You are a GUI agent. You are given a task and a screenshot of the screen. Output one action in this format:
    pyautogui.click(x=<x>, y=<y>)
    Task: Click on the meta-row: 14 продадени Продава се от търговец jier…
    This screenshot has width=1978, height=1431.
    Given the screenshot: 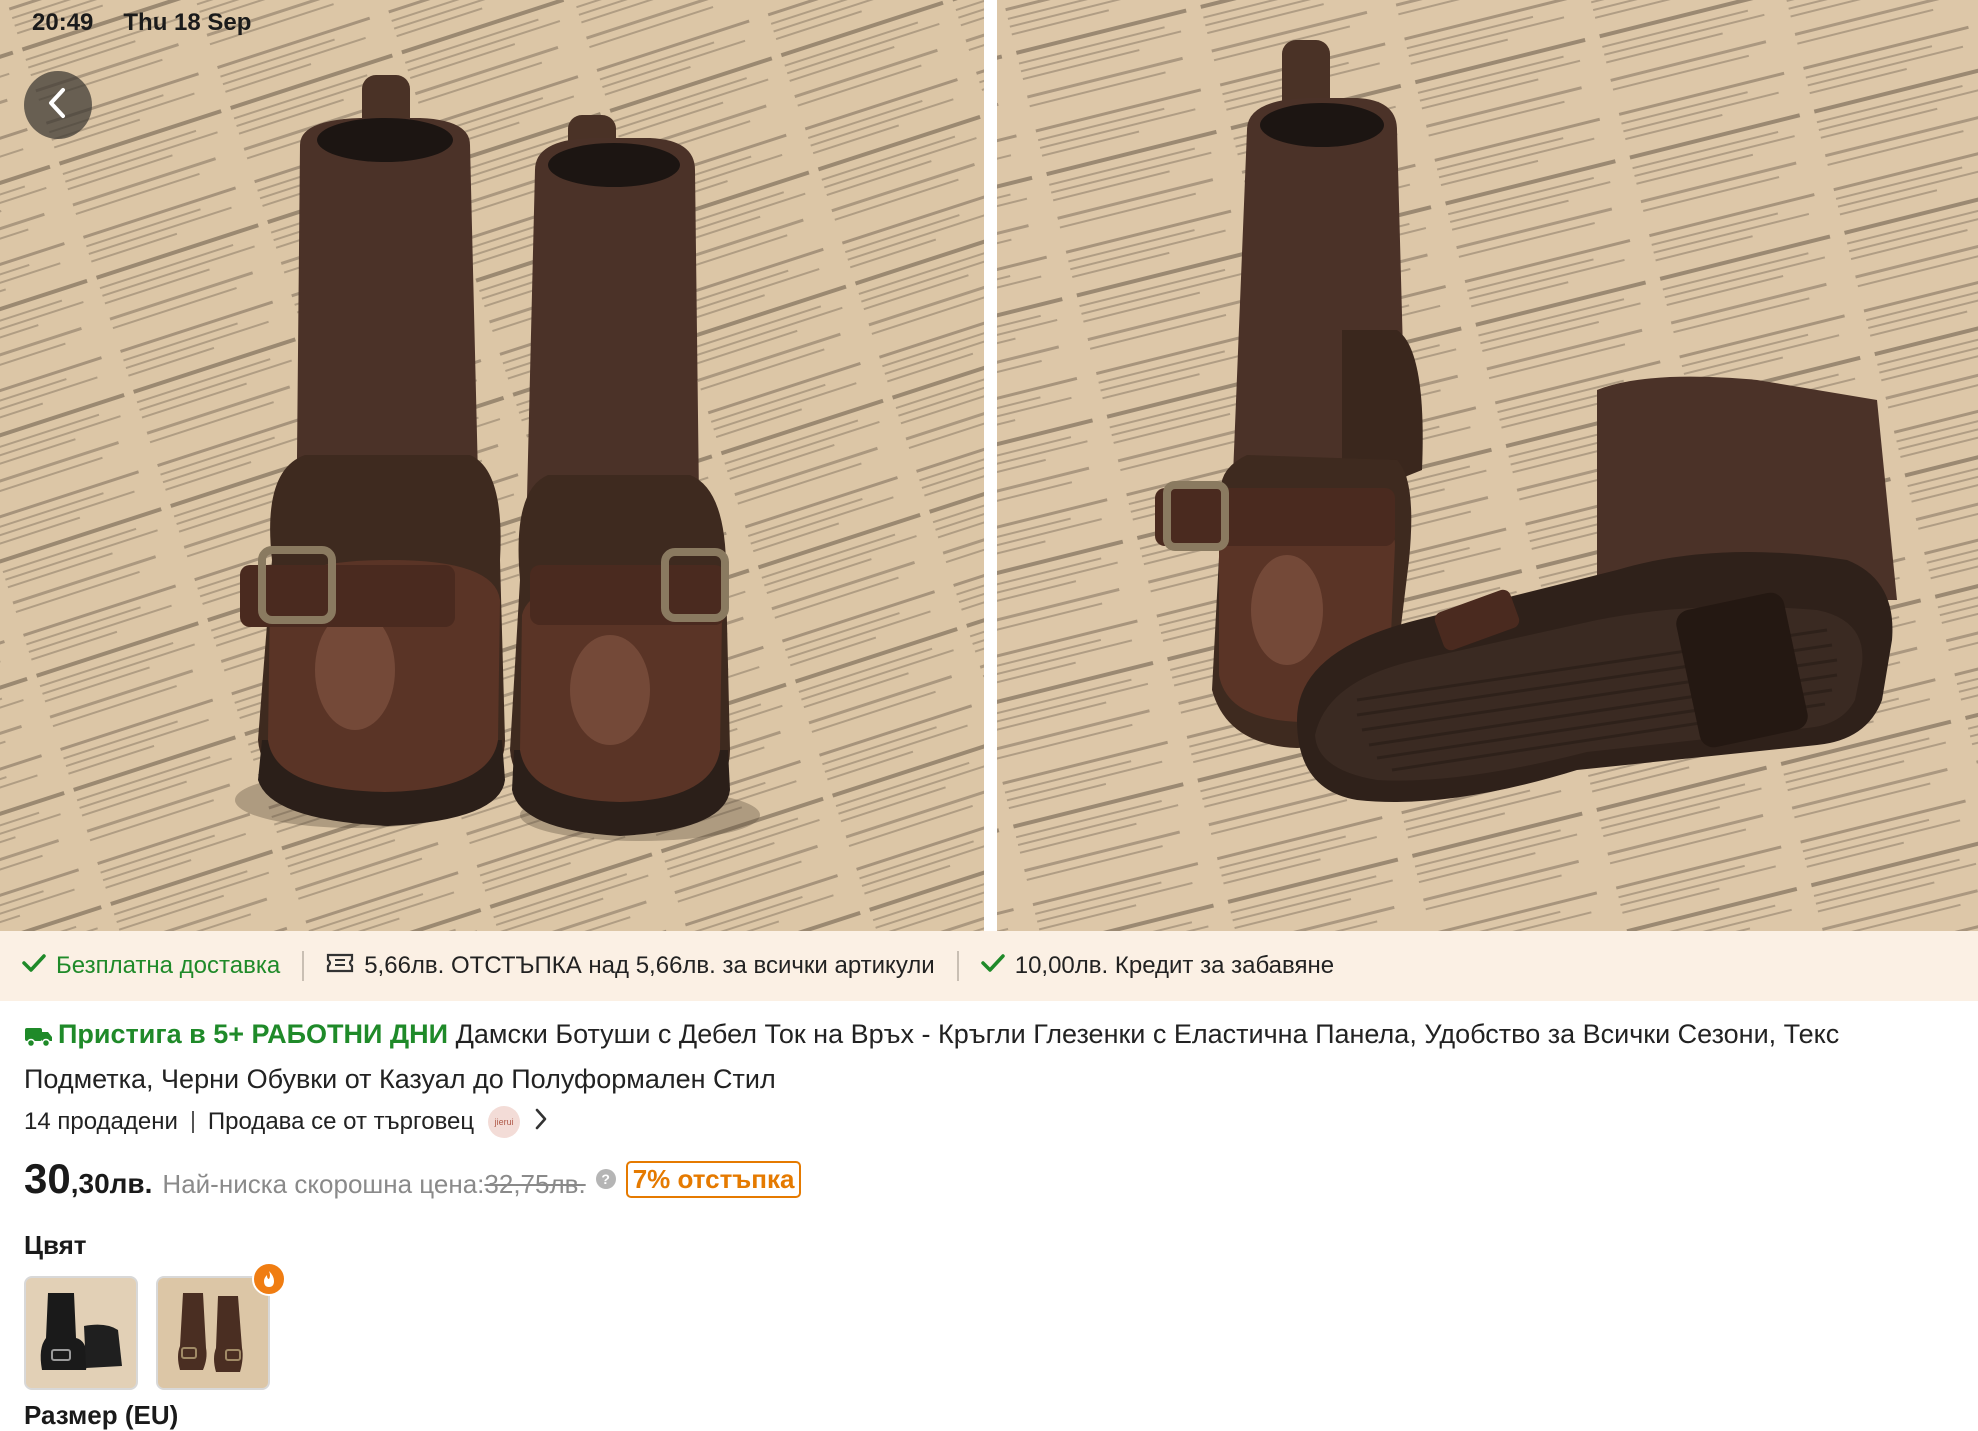 What is the action you would take?
    pyautogui.click(x=286, y=1122)
    